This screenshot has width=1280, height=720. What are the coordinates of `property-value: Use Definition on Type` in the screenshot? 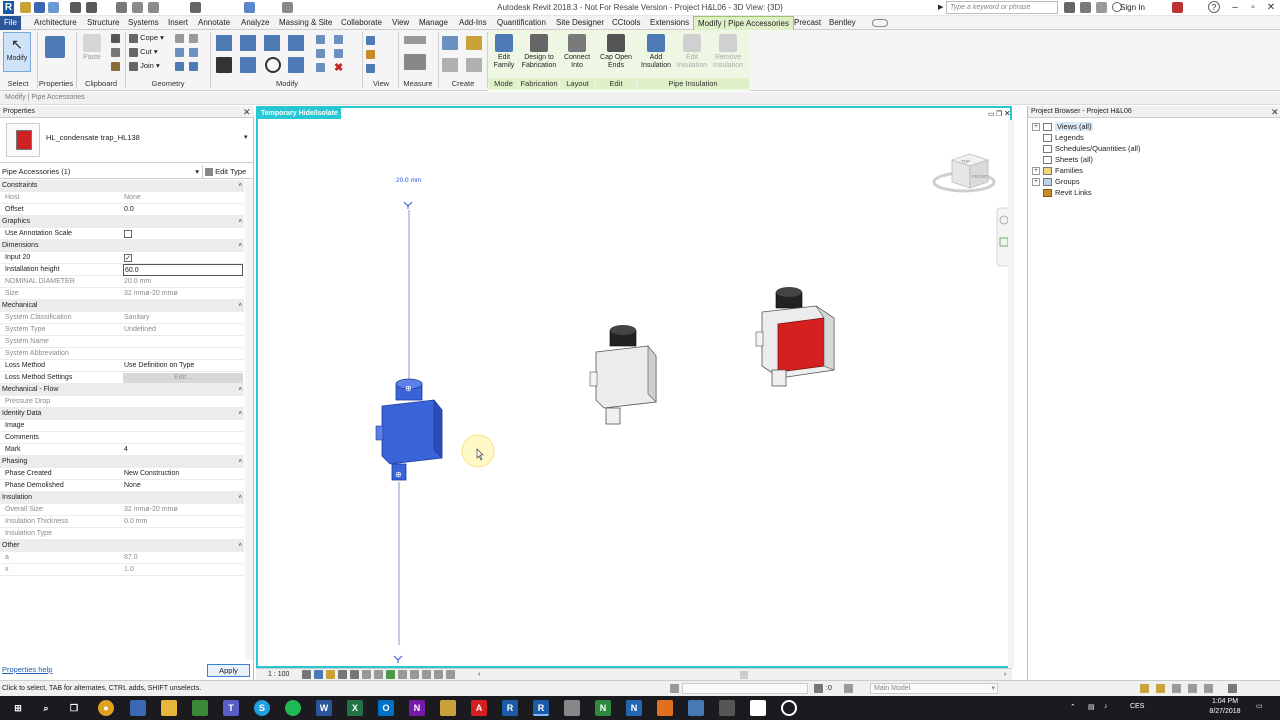 It's located at (184, 366).